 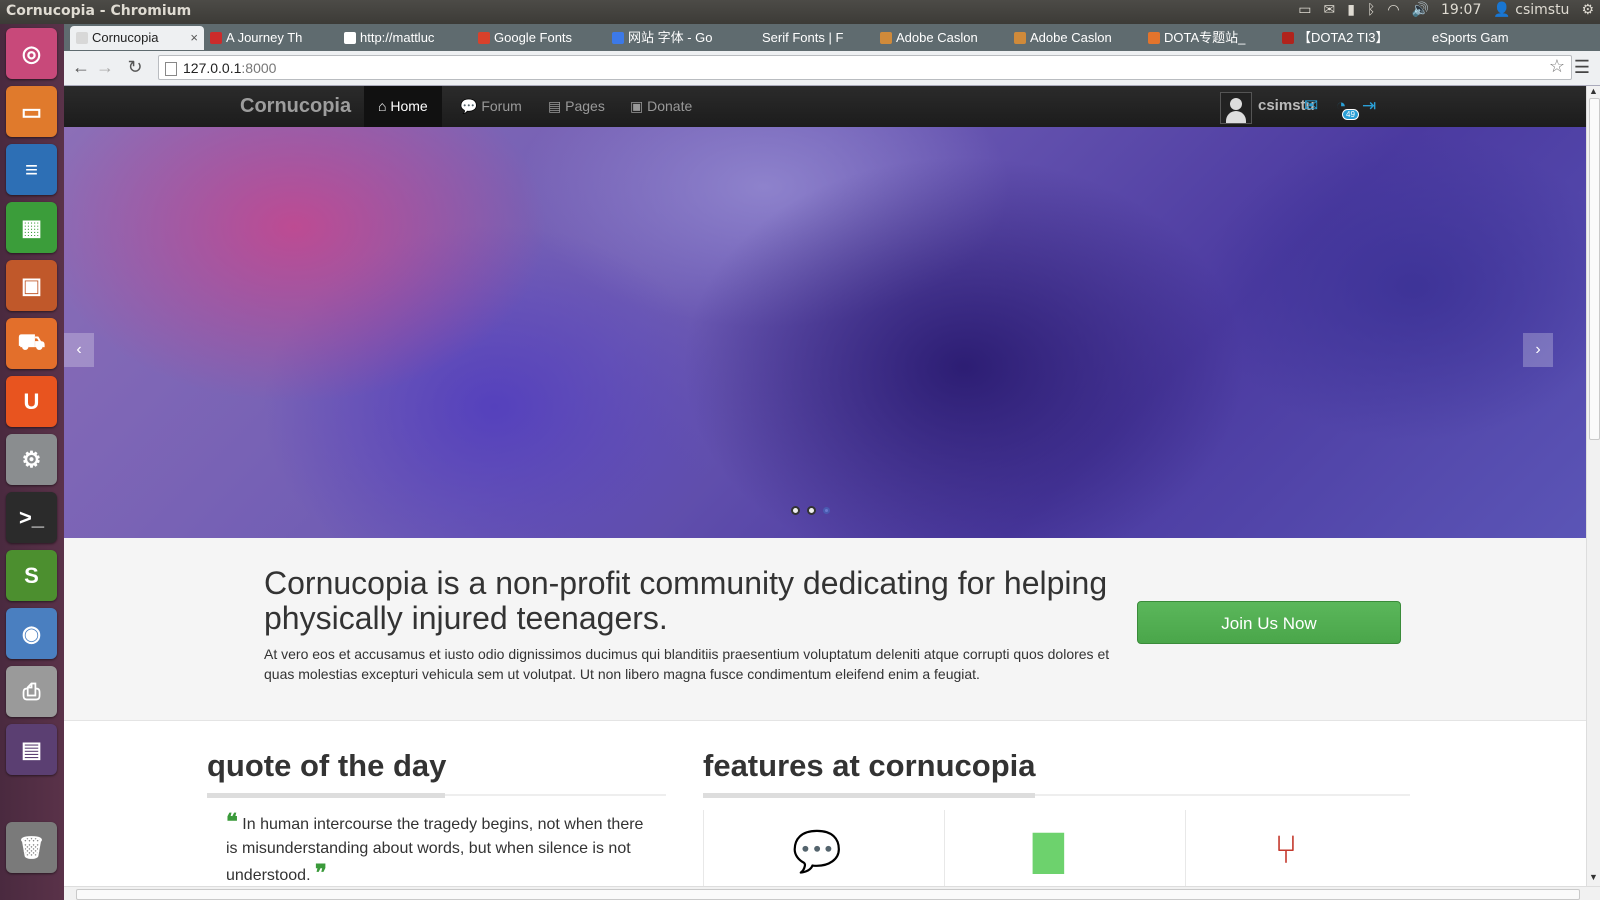 What do you see at coordinates (31, 285) in the screenshot?
I see `impress-icon: ▣` at bounding box center [31, 285].